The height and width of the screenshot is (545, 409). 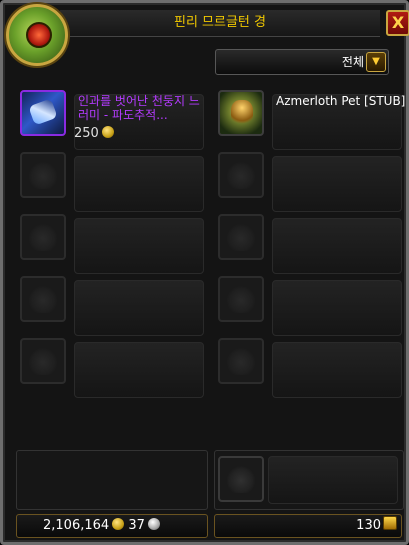 What do you see at coordinates (86, 133) in the screenshot?
I see `item-price-value: 250` at bounding box center [86, 133].